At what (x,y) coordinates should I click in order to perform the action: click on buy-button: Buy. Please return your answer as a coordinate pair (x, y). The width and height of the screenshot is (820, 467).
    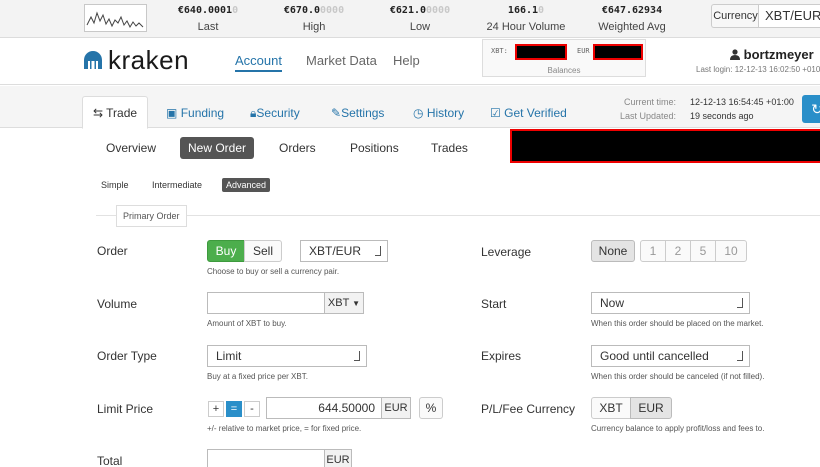
    Looking at the image, I should click on (226, 251).